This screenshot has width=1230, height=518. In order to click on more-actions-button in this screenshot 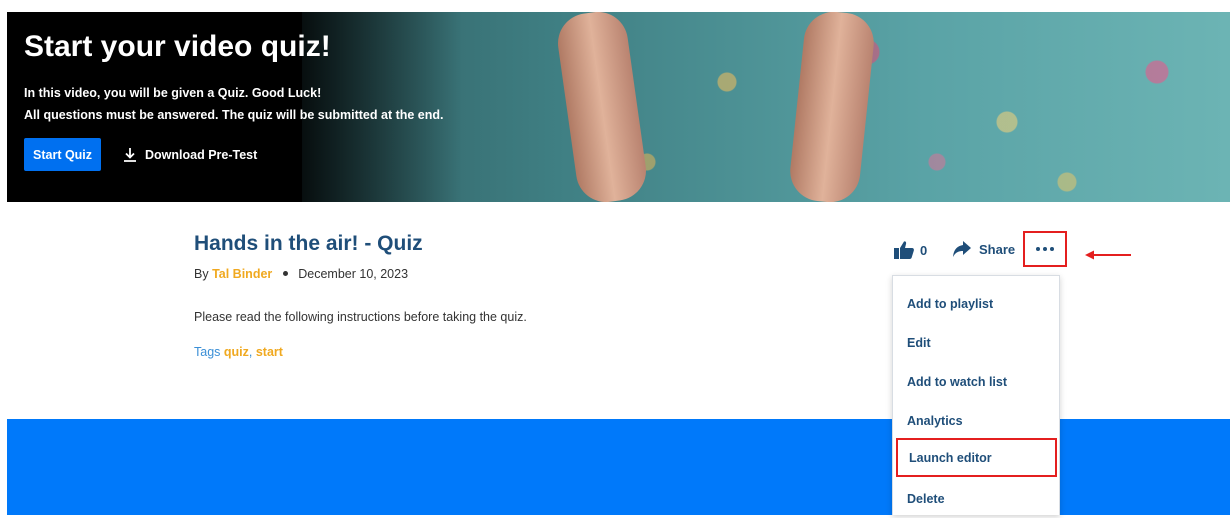, I will do `click(1045, 249)`.